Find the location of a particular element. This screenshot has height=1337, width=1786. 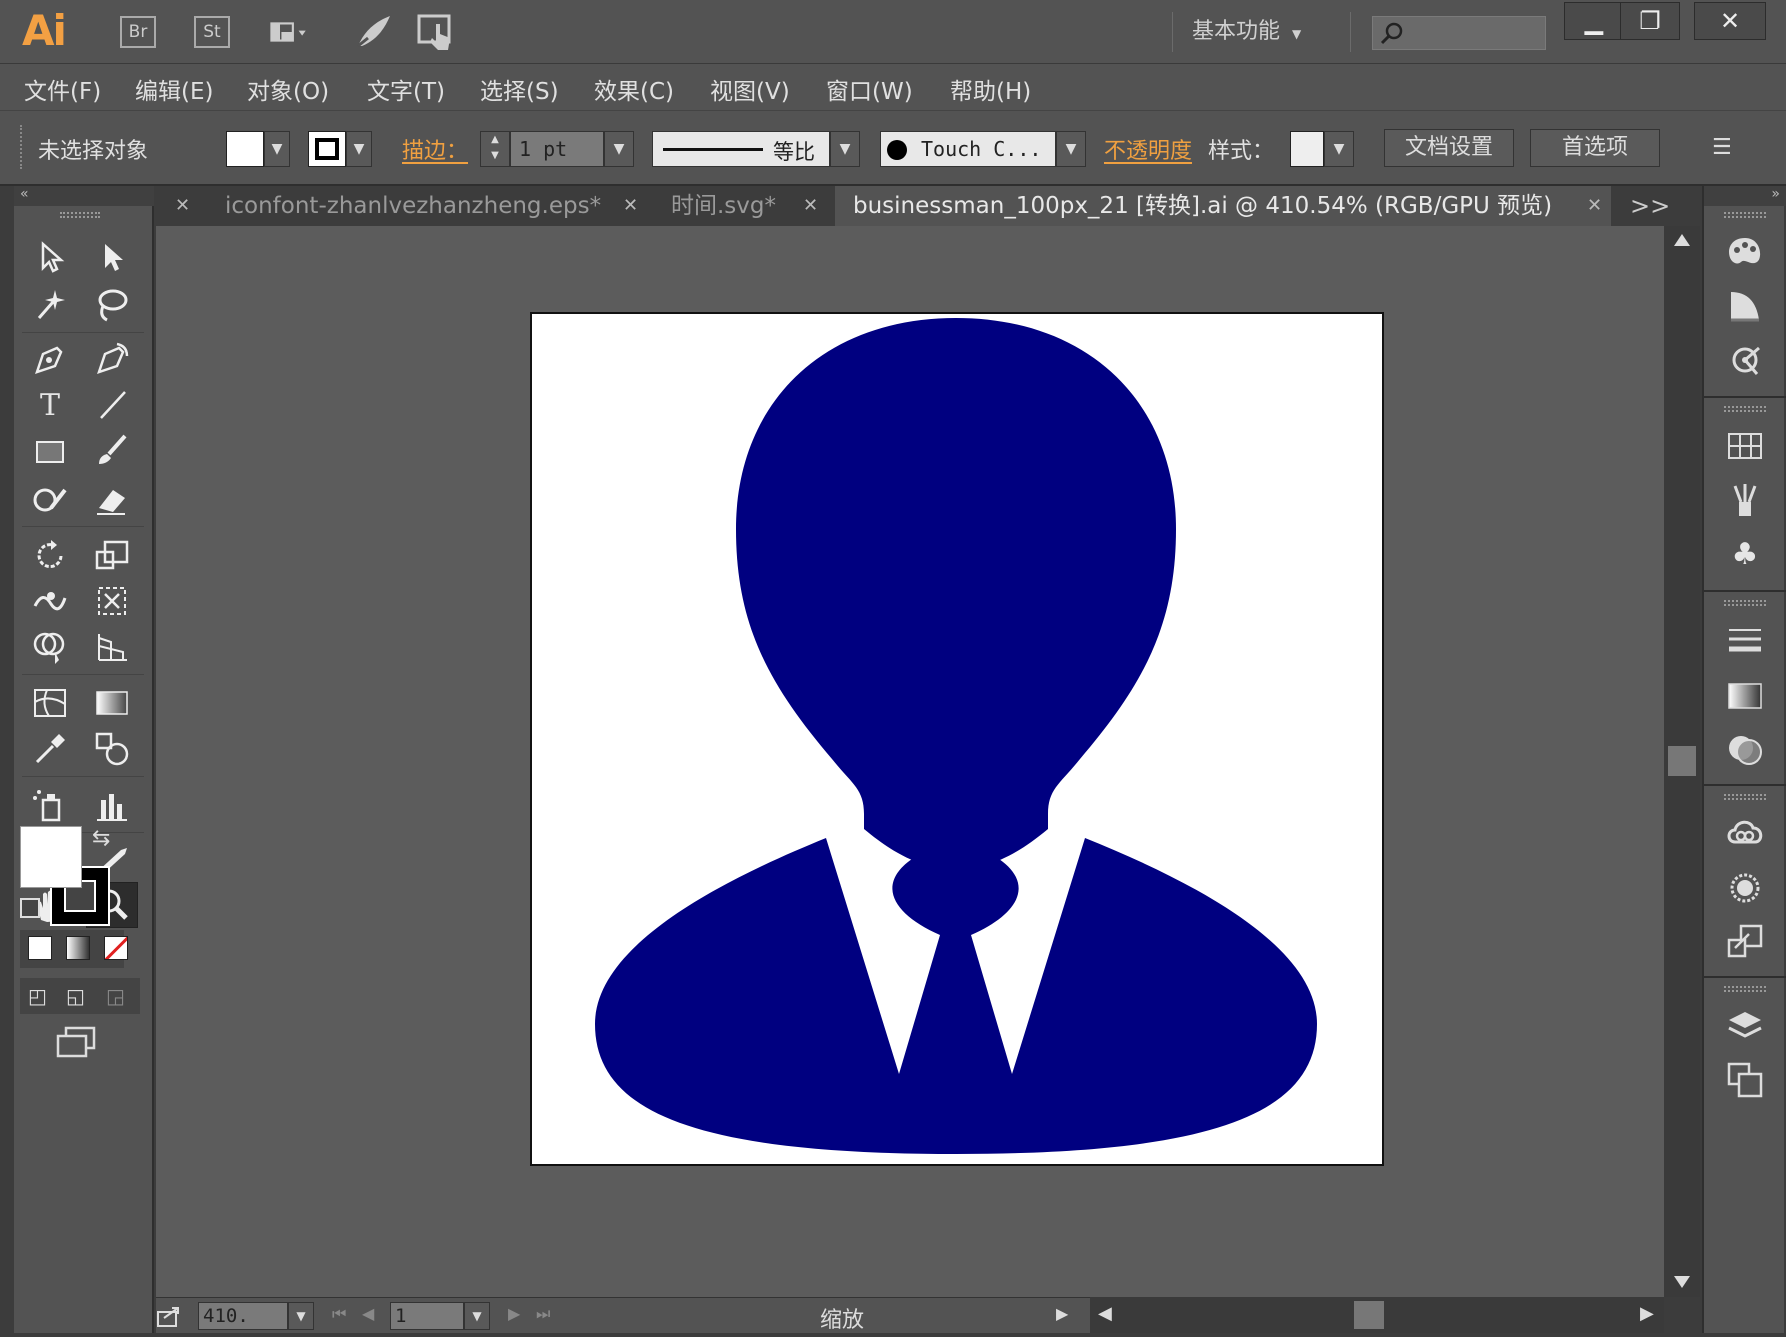

draw-inside-icon: ◲ is located at coordinates (115, 996).